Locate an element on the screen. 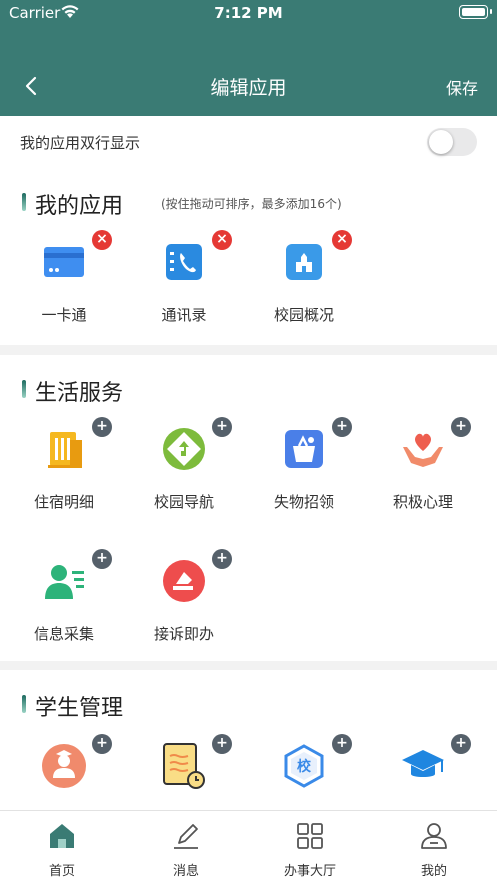 Image resolution: width=497 pixels, height=883 pixels. home-icon is located at coordinates (62, 836).